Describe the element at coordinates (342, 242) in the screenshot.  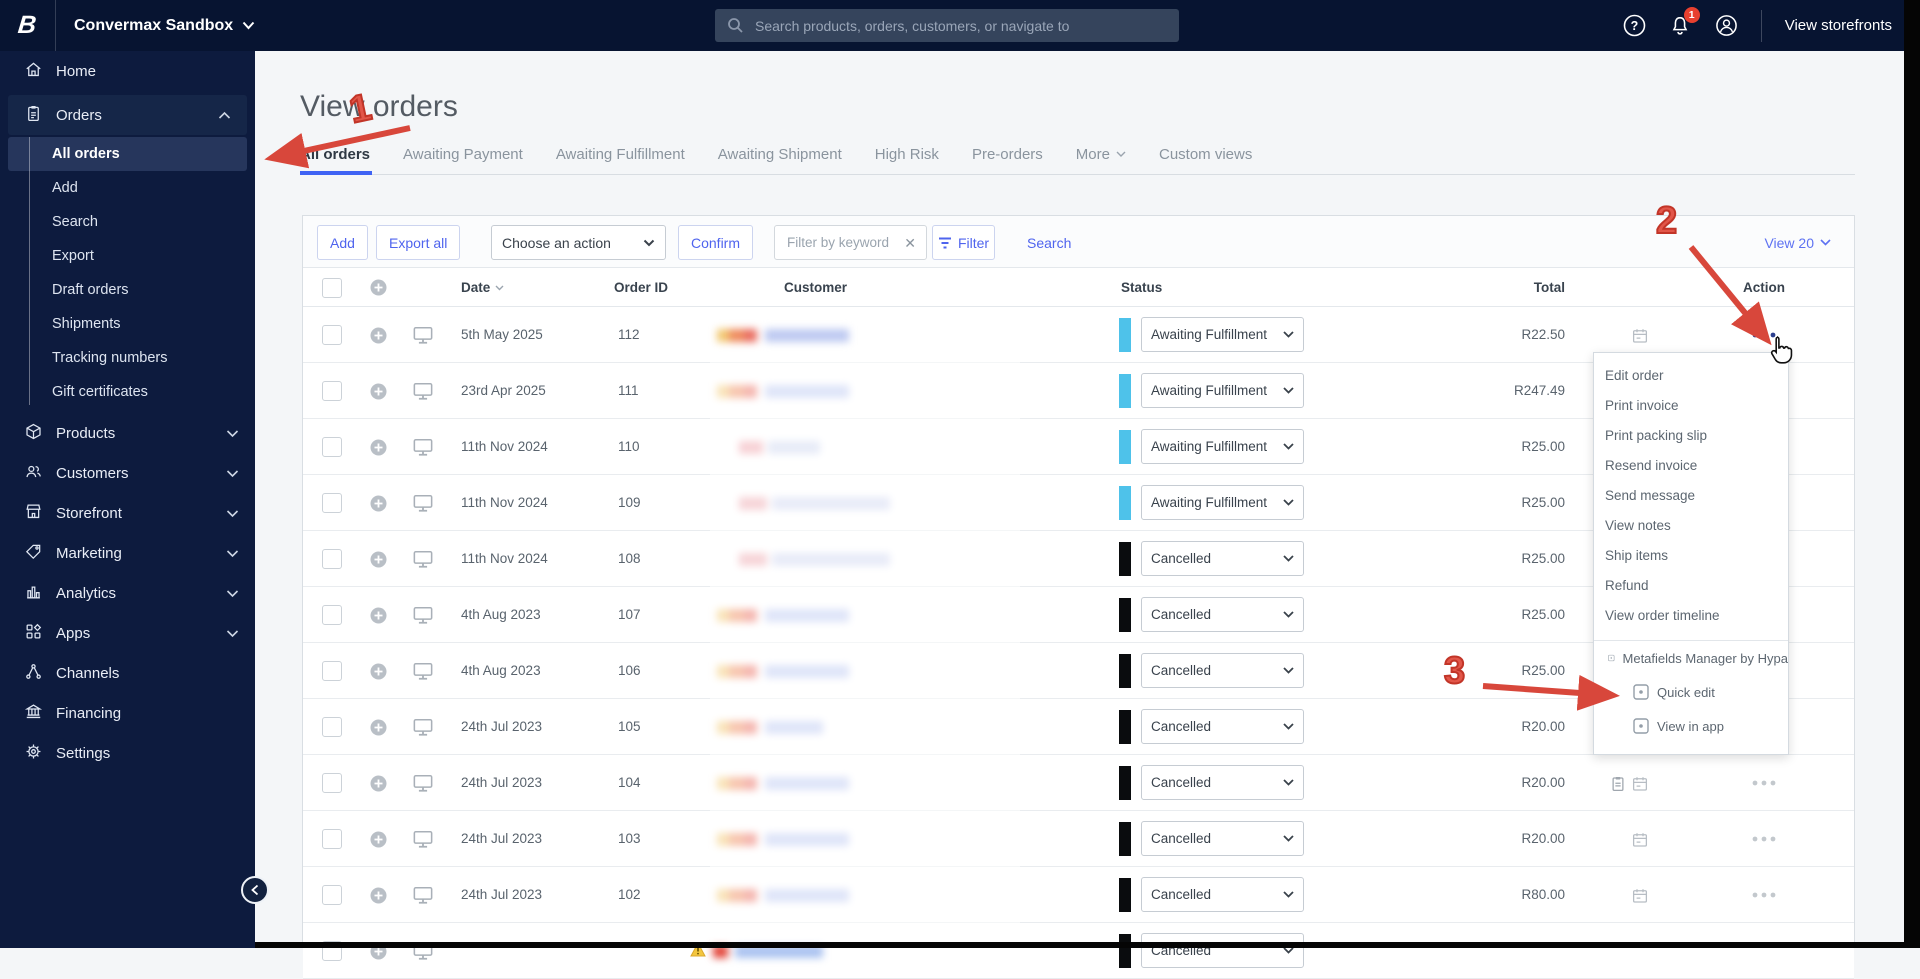
I see `add-order-button: Add` at that location.